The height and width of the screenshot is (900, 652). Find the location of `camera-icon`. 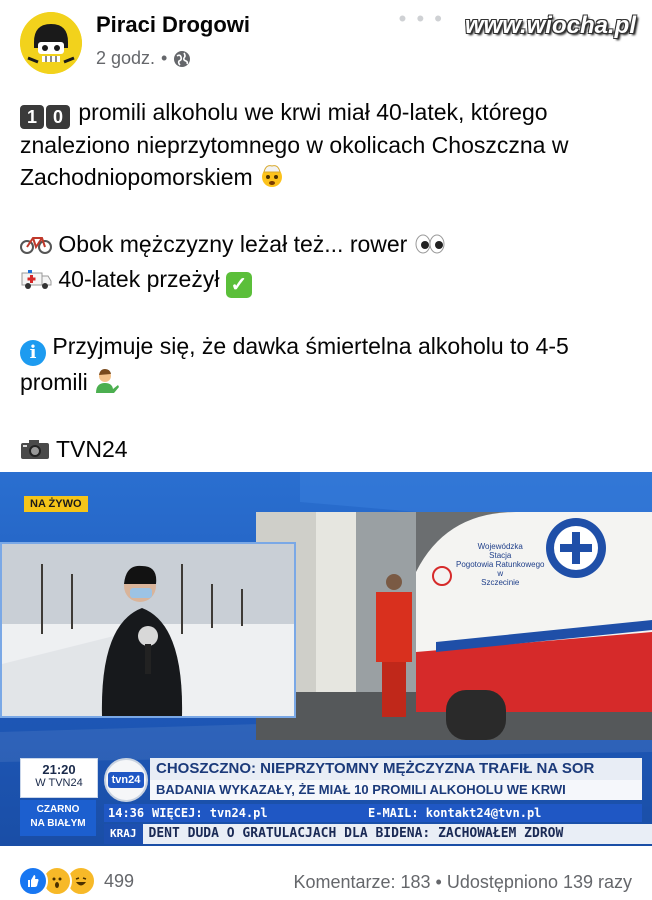

camera-icon is located at coordinates (35, 452).